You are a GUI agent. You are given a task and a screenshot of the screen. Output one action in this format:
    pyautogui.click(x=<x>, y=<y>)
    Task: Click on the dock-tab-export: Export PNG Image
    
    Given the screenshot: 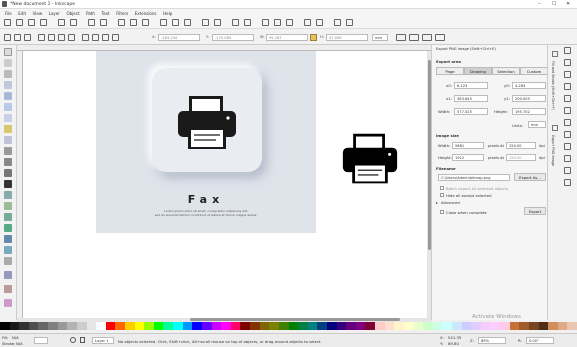 What is the action you would take?
    pyautogui.click(x=553, y=150)
    